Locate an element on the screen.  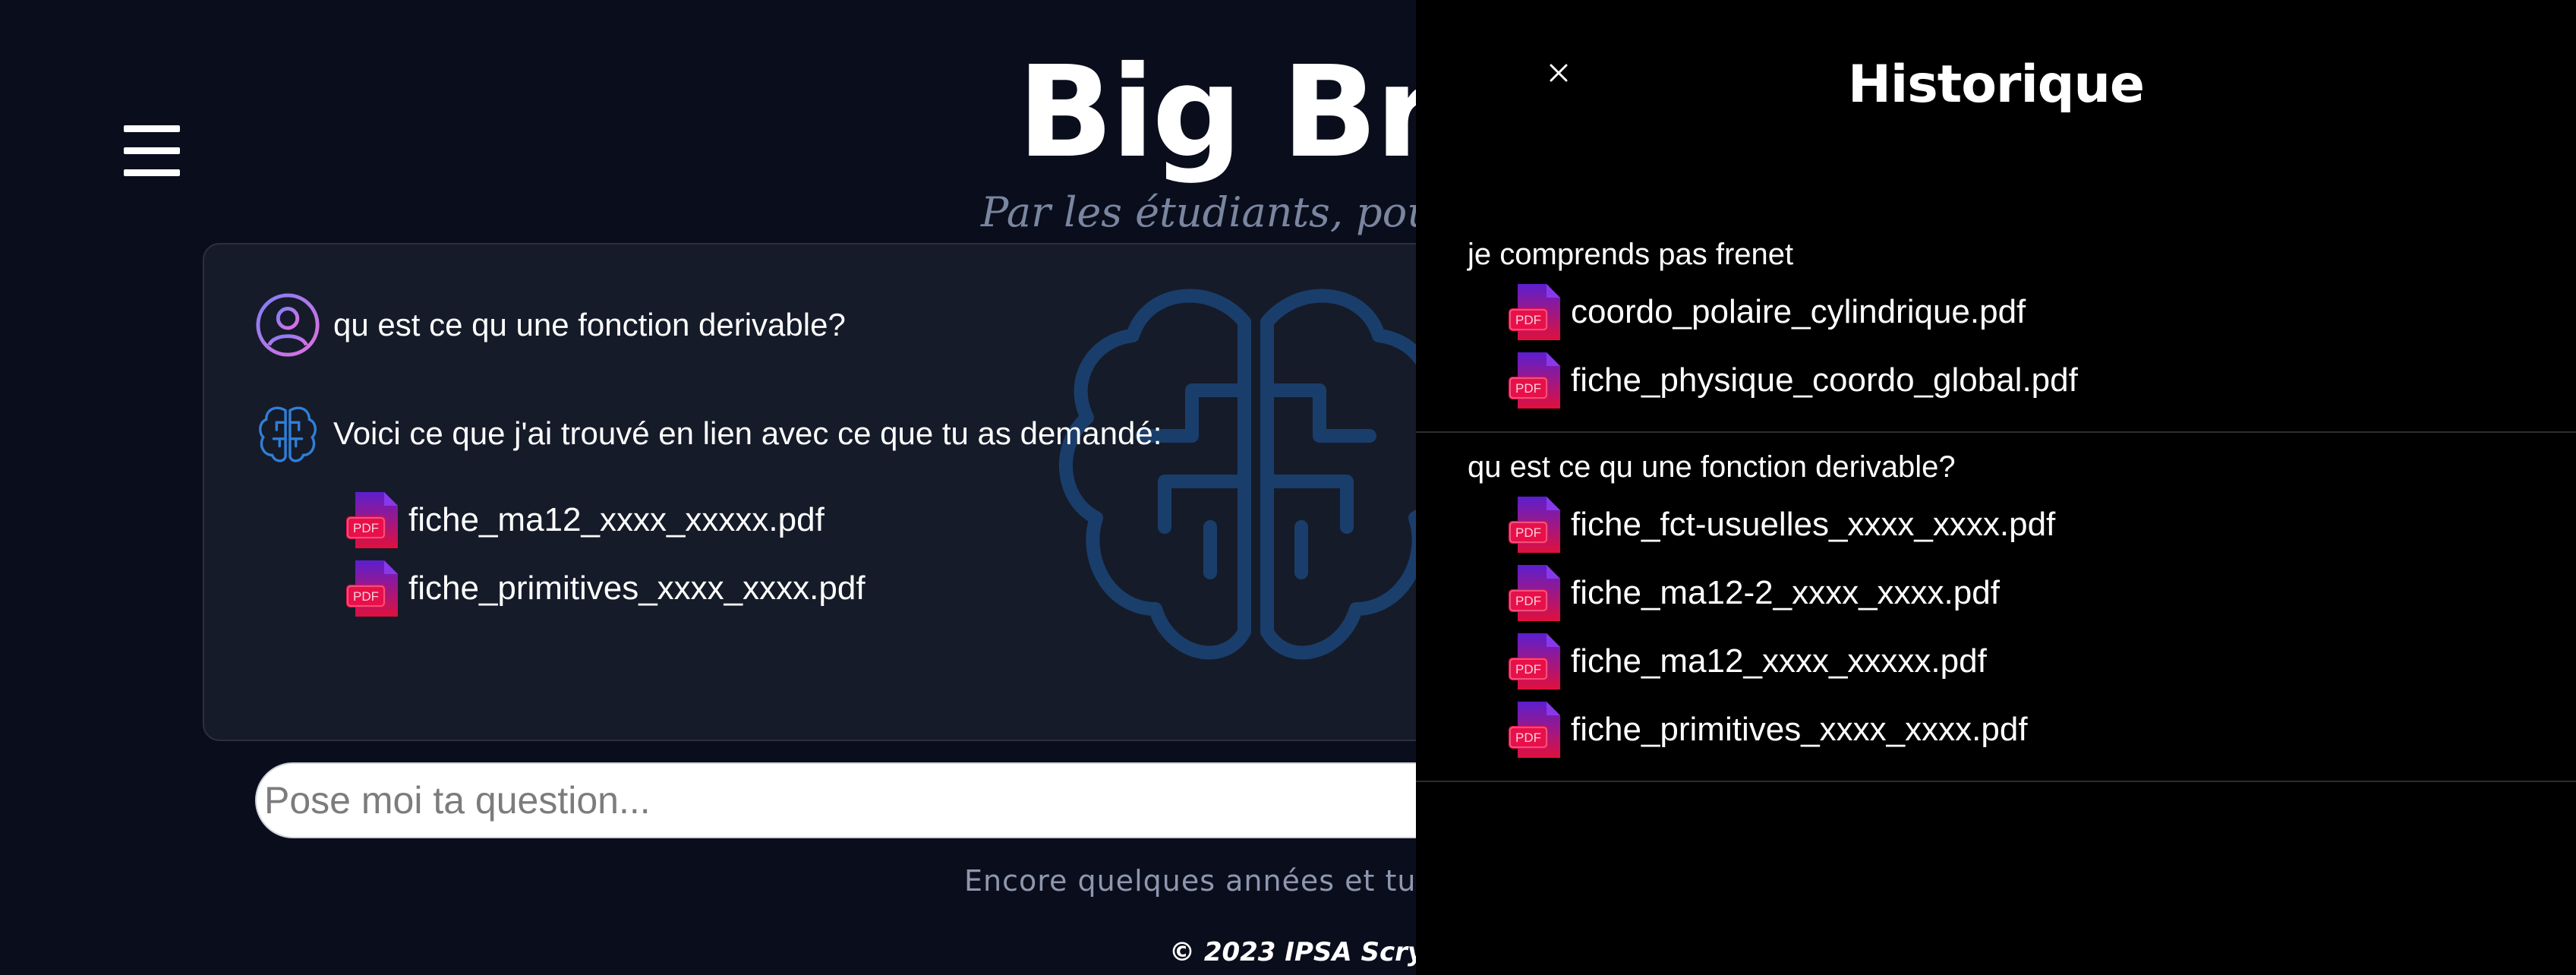
history-question: je comprends pas frenet is located at coordinates (1996, 254).